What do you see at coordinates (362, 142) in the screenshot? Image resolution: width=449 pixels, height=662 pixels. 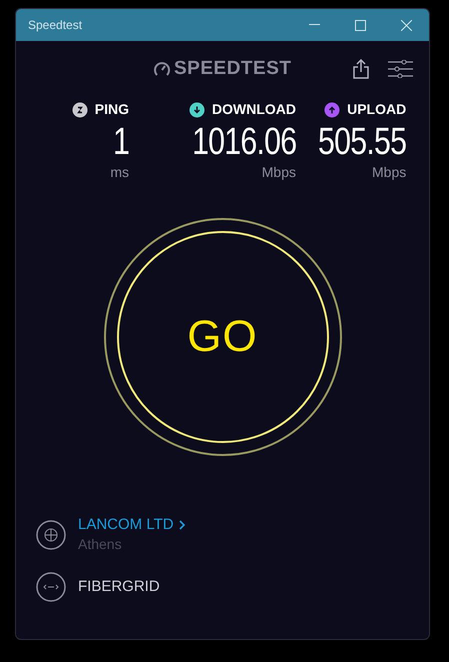 I see `metric-value: 505.55` at bounding box center [362, 142].